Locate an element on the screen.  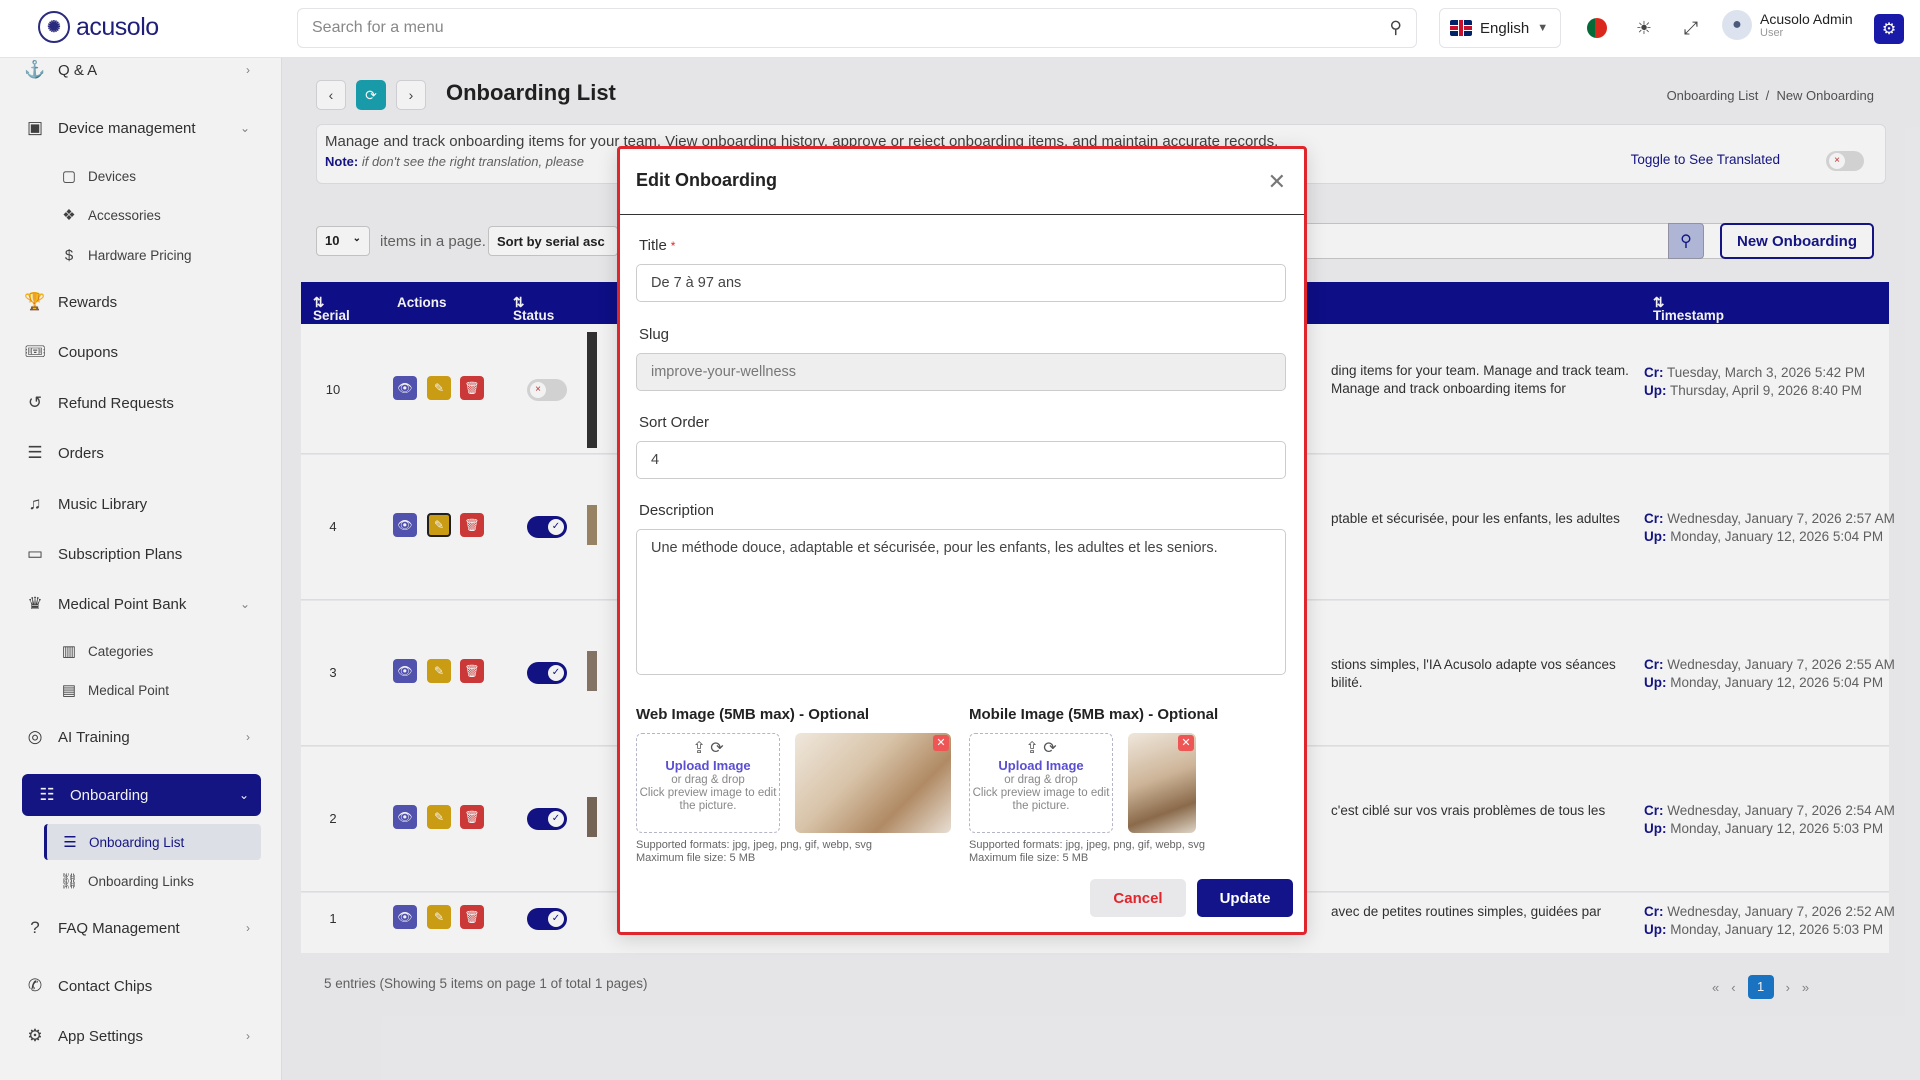
user-menu: ● Acusolo Admin User is located at coordinates (1787, 25).